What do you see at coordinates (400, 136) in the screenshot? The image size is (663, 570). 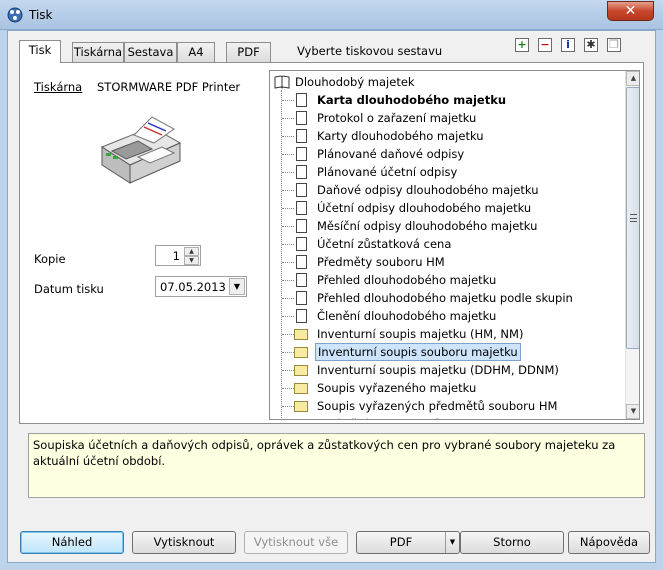 I see `tree-item-label: Karty dlouhodobého majetku` at bounding box center [400, 136].